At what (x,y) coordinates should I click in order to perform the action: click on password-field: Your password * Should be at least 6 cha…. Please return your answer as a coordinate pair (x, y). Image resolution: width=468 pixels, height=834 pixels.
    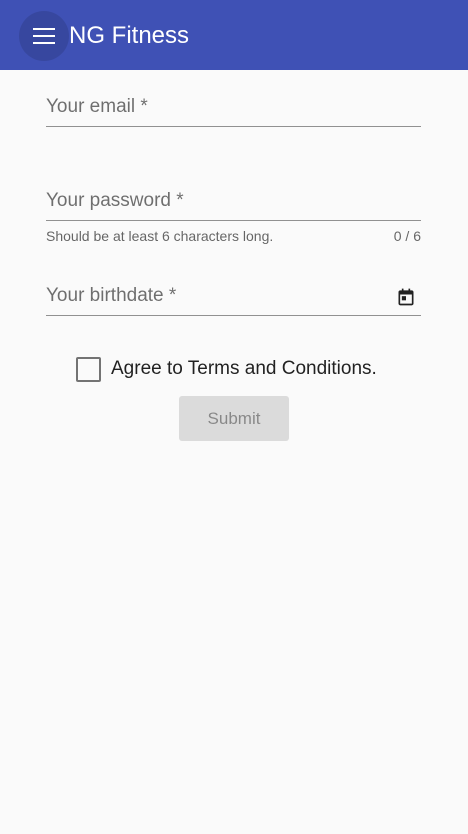
    Looking at the image, I should click on (233, 219).